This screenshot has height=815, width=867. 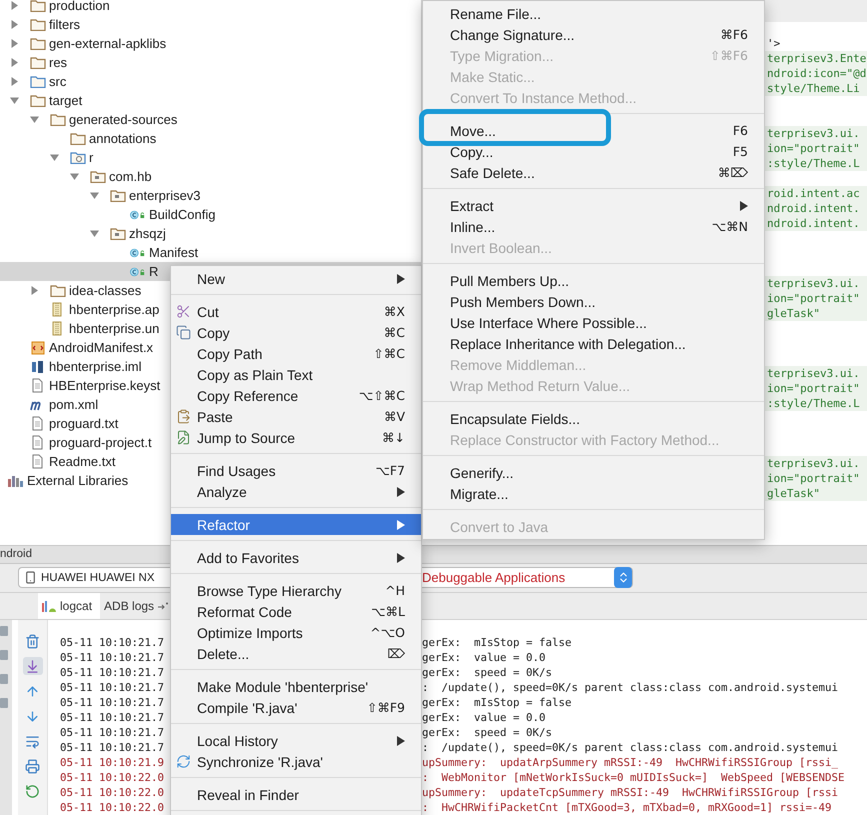 What do you see at coordinates (627, 807) in the screenshot?
I see `log-message: : HwCHRWifiPacketCnt [mTXGood=3, mTXbad=0, mRXGood=1] rssi=-49` at bounding box center [627, 807].